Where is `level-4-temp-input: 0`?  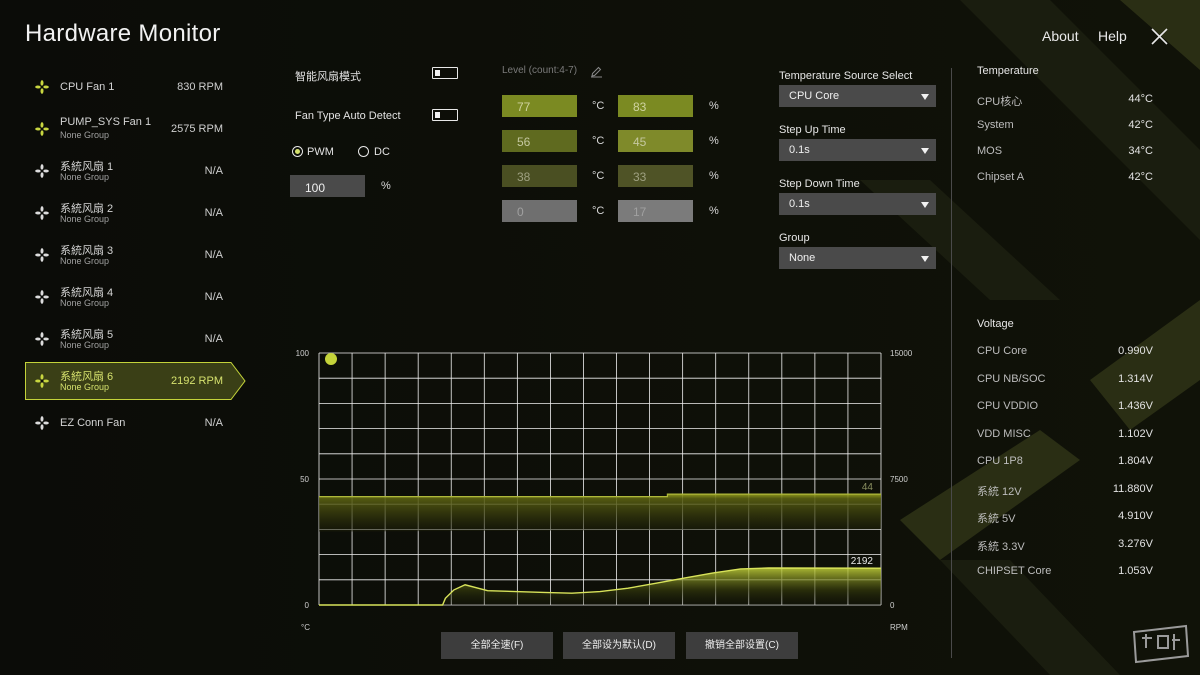 level-4-temp-input: 0 is located at coordinates (539, 211).